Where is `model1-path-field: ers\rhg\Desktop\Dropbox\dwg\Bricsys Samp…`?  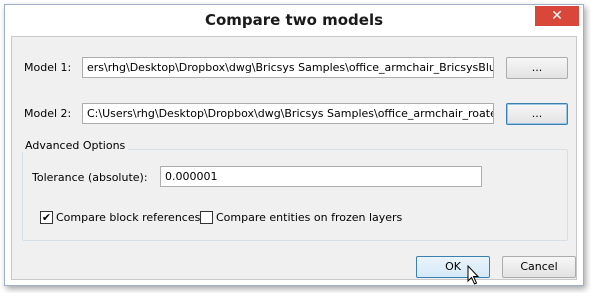 model1-path-field: ers\rhg\Desktop\Dropbox\dwg\Bricsys Samp… is located at coordinates (288, 67).